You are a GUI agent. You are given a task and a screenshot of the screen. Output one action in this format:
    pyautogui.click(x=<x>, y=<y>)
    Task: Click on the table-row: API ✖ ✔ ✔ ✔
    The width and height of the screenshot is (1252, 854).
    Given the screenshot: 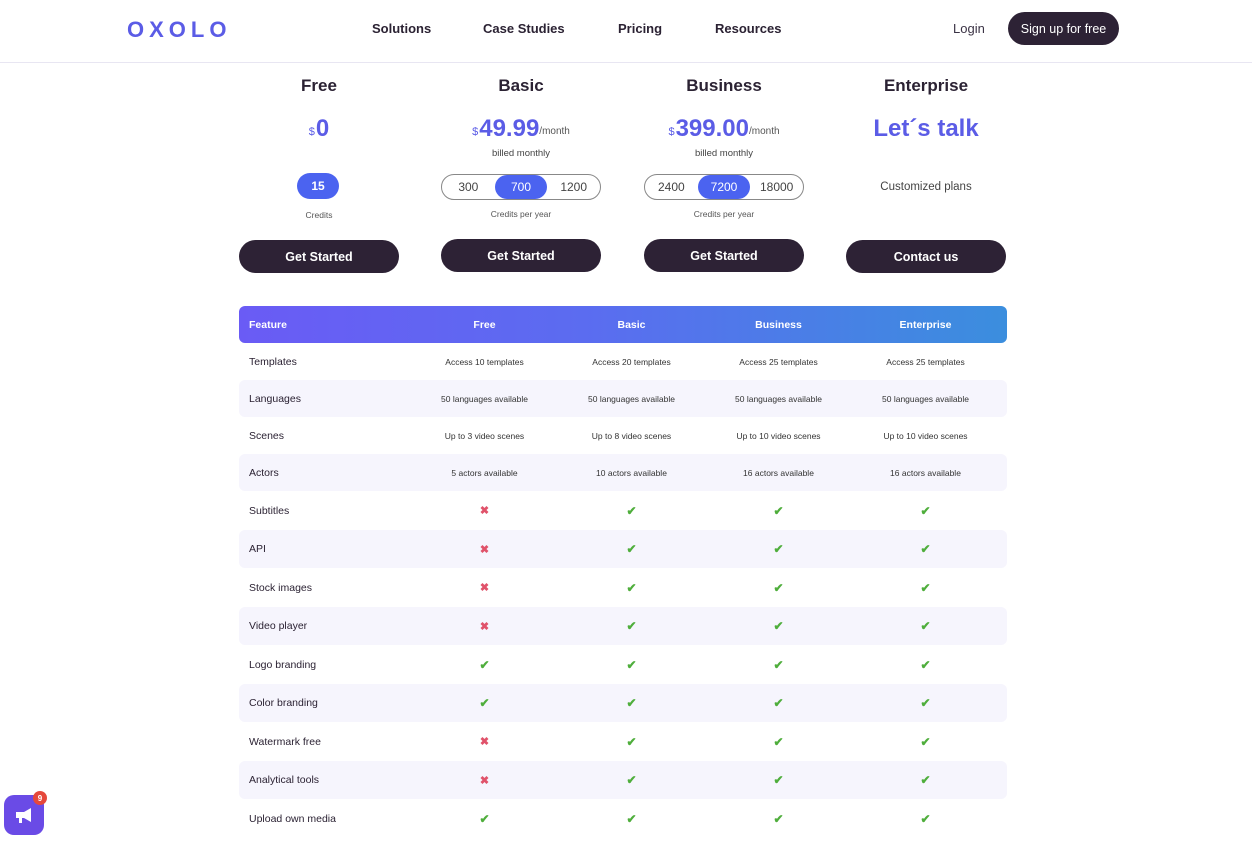 What is the action you would take?
    pyautogui.click(x=623, y=549)
    